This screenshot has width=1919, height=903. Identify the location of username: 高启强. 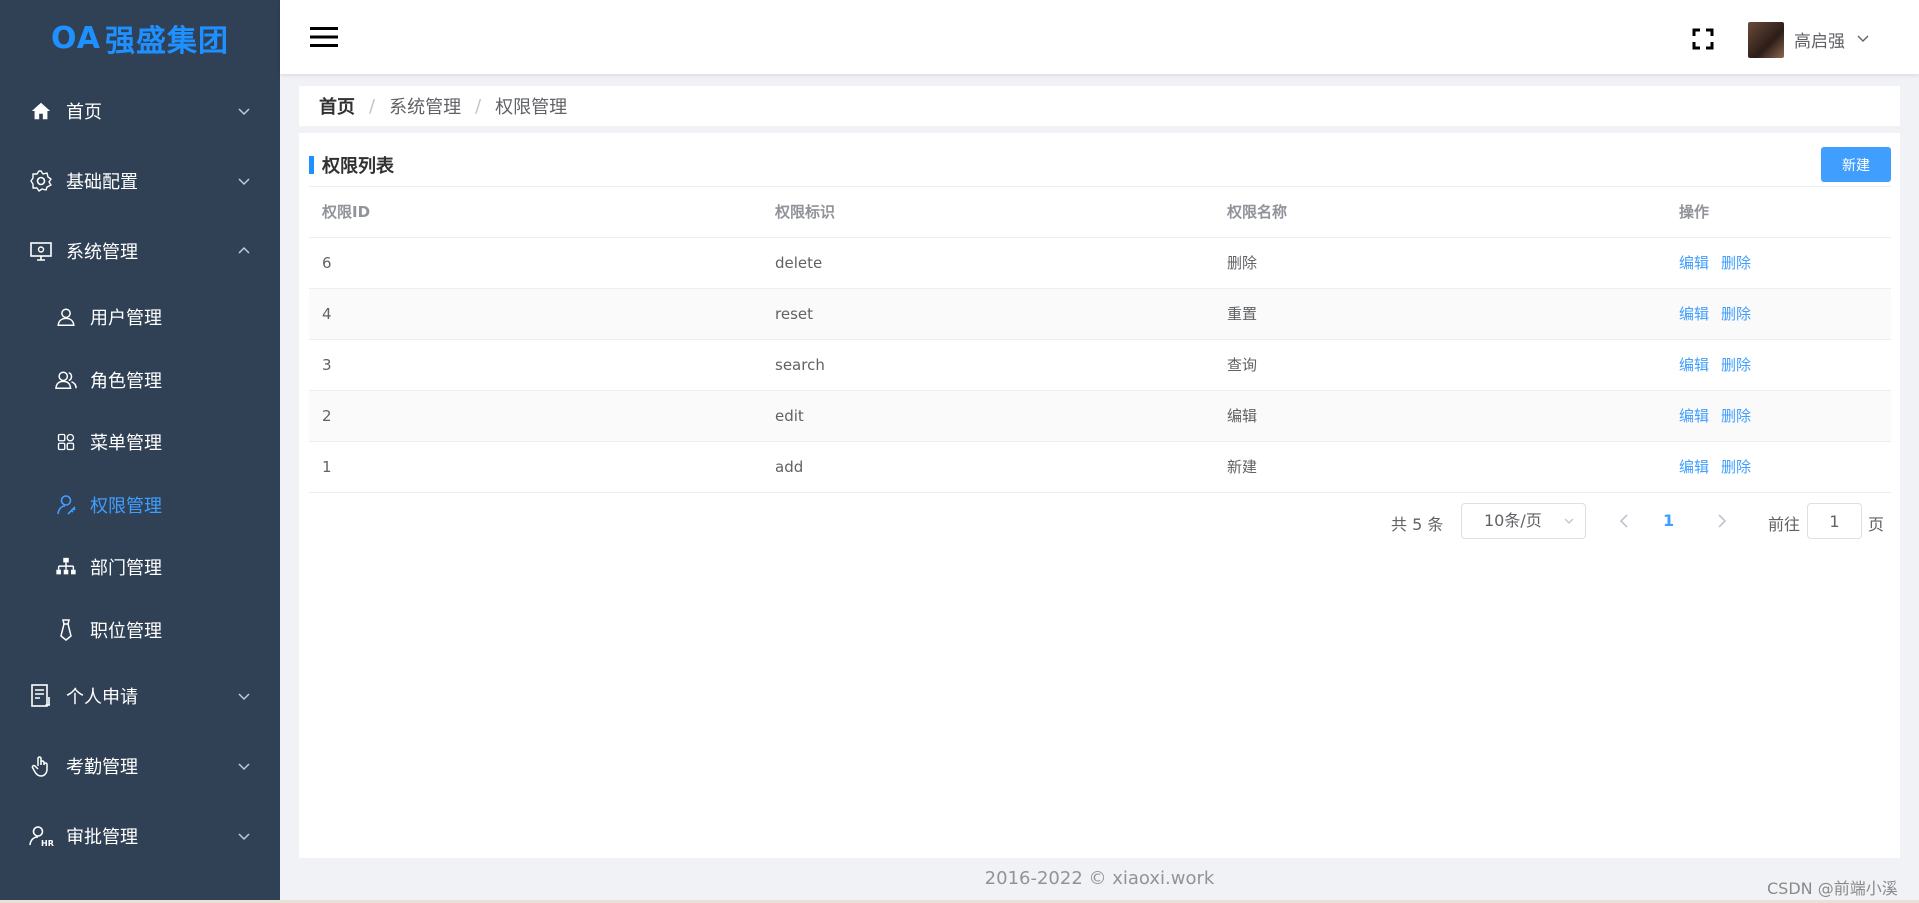
(1819, 39).